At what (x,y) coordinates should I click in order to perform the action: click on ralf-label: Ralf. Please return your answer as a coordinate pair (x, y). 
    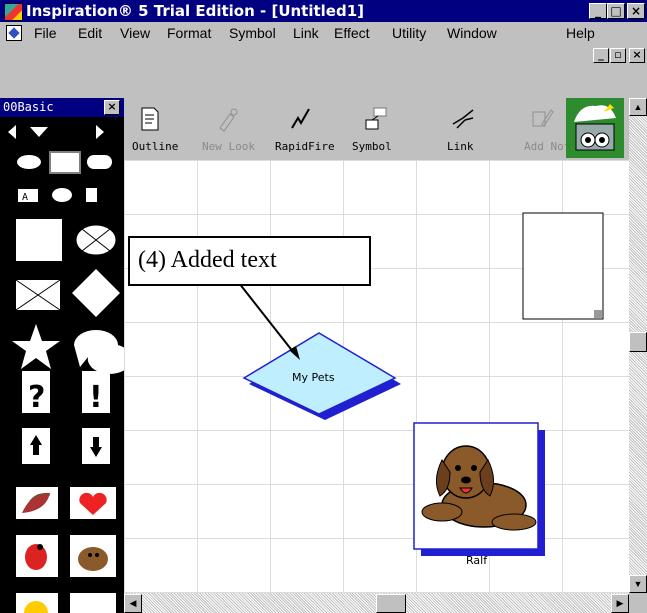
    Looking at the image, I should click on (477, 560).